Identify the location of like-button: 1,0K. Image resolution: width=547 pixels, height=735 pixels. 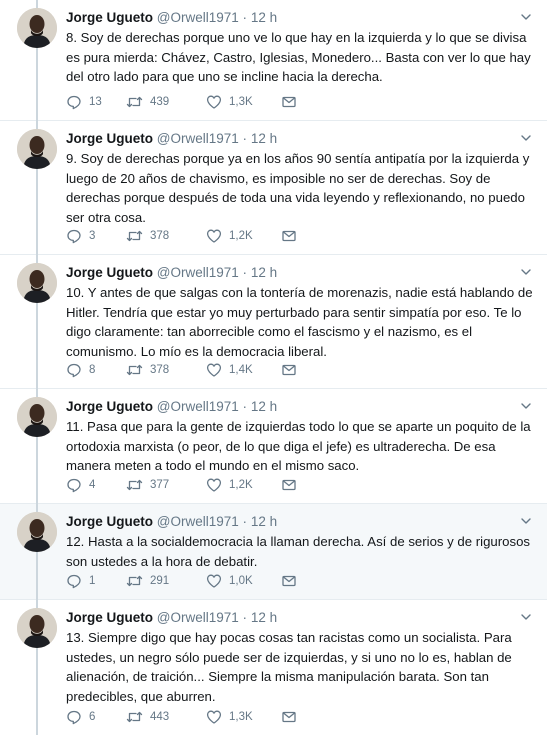
(243, 581).